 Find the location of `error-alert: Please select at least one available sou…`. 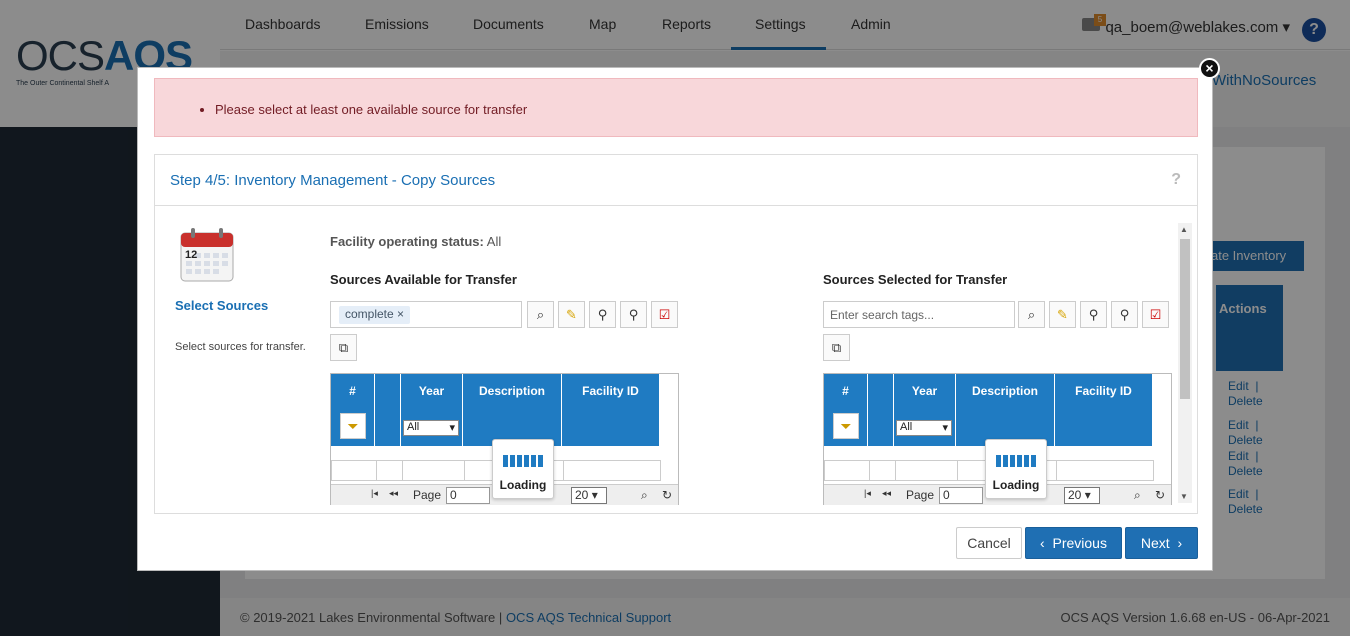

error-alert: Please select at least one available sou… is located at coordinates (676, 107).